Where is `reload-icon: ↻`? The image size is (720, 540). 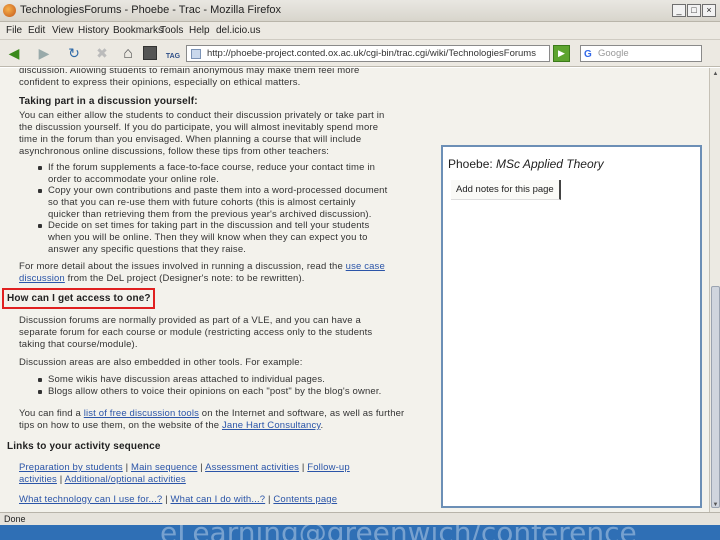 reload-icon: ↻ is located at coordinates (74, 53).